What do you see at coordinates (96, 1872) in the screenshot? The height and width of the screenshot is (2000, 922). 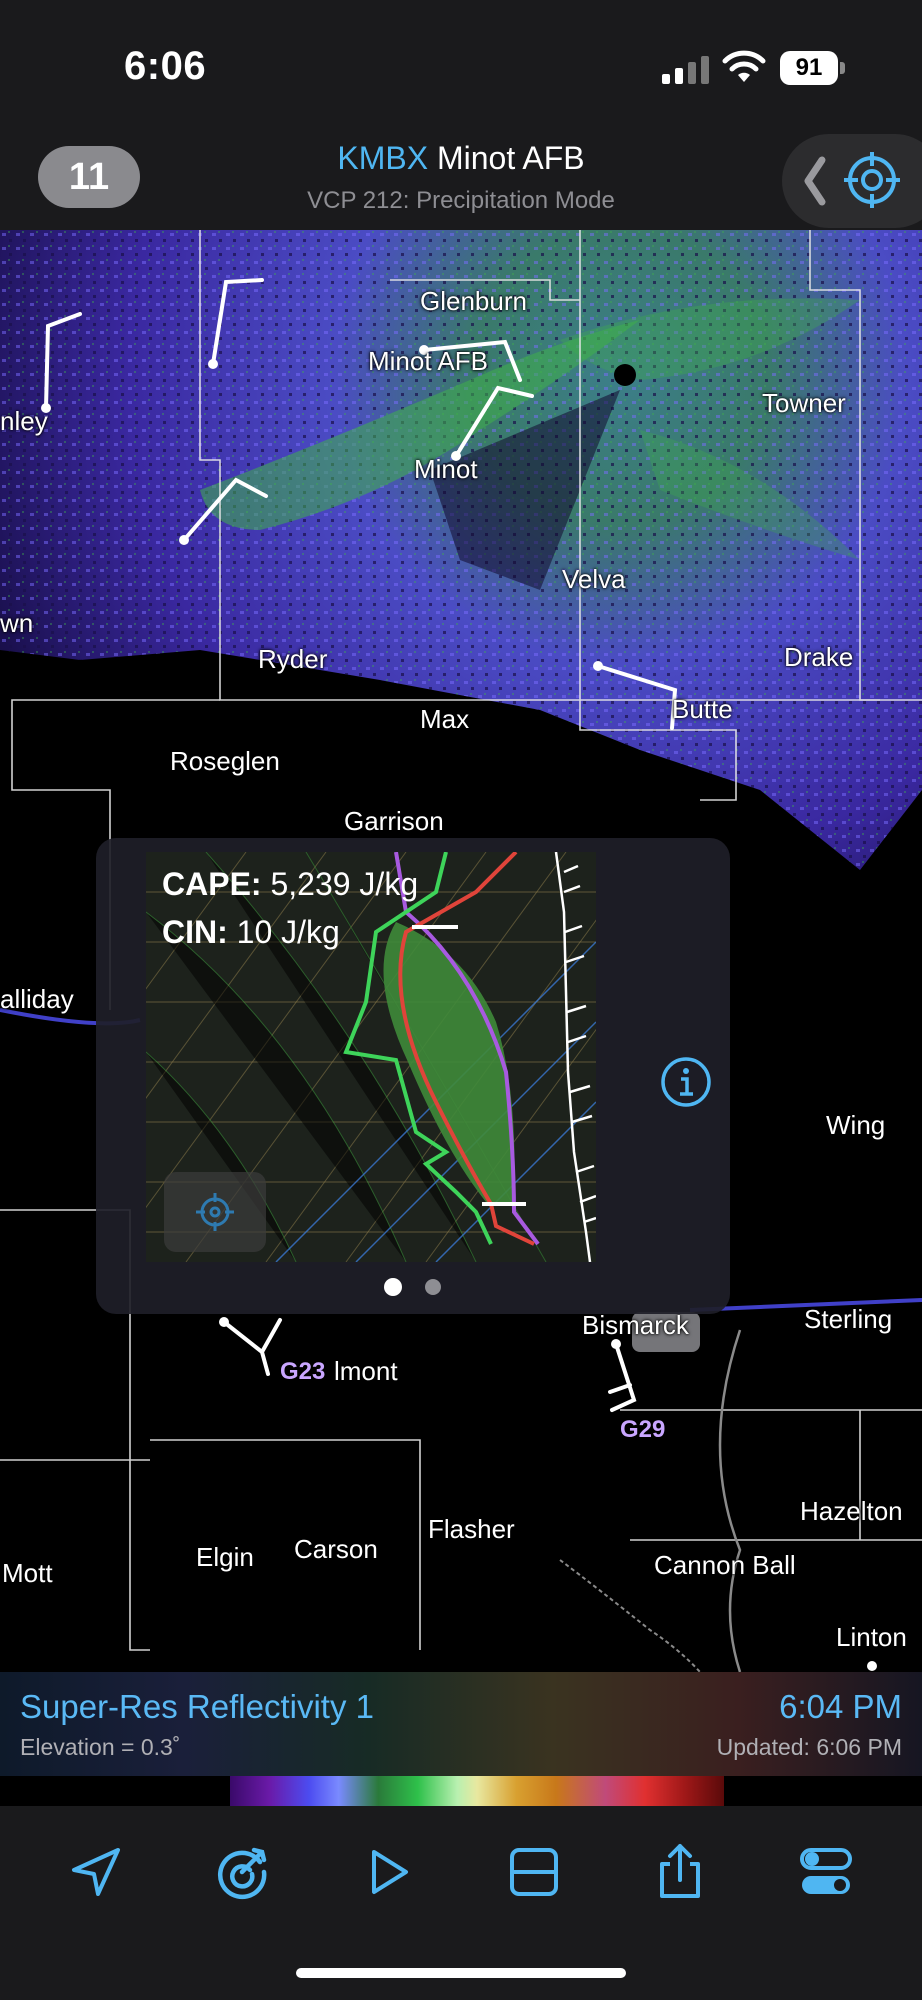 I see `location-arrow-icon` at bounding box center [96, 1872].